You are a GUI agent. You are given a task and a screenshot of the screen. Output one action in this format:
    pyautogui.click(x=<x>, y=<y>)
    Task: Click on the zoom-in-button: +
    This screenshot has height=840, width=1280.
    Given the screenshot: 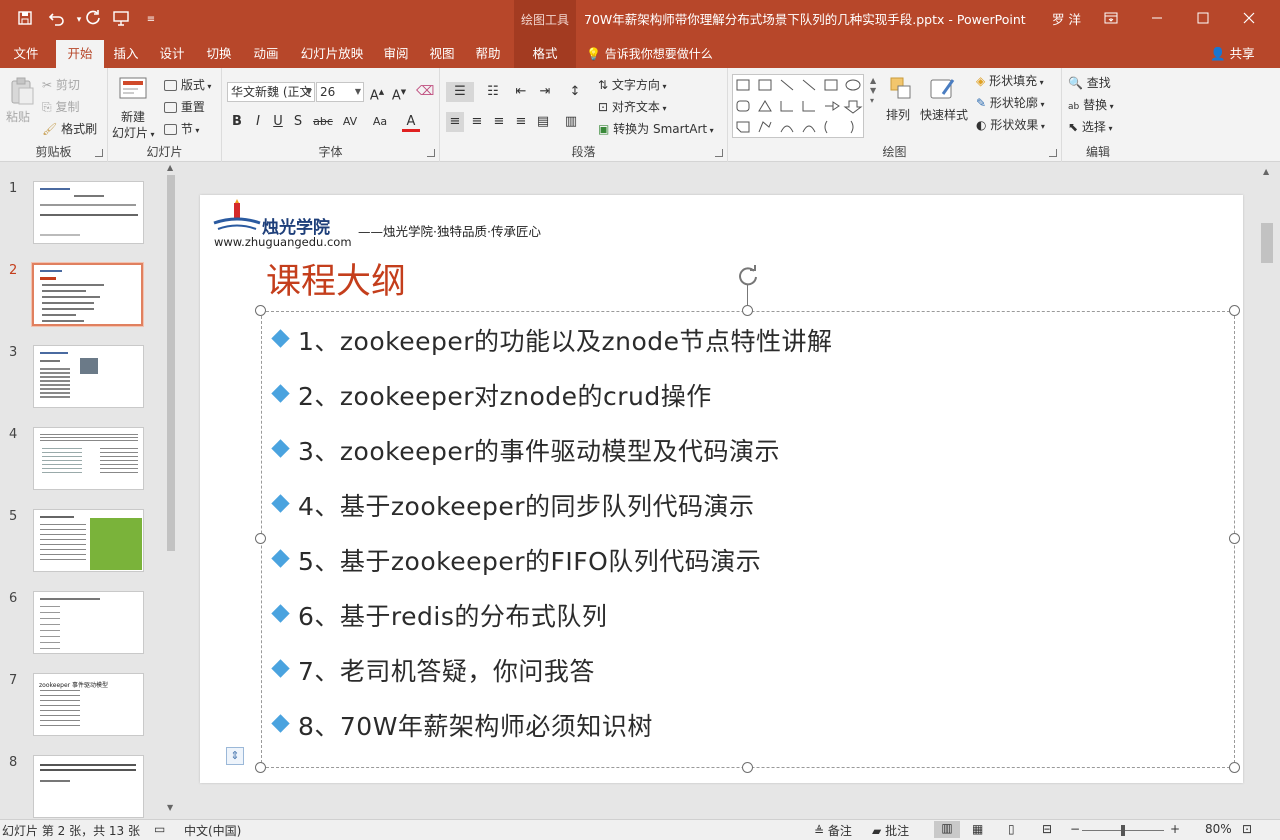 What is the action you would take?
    pyautogui.click(x=1175, y=829)
    